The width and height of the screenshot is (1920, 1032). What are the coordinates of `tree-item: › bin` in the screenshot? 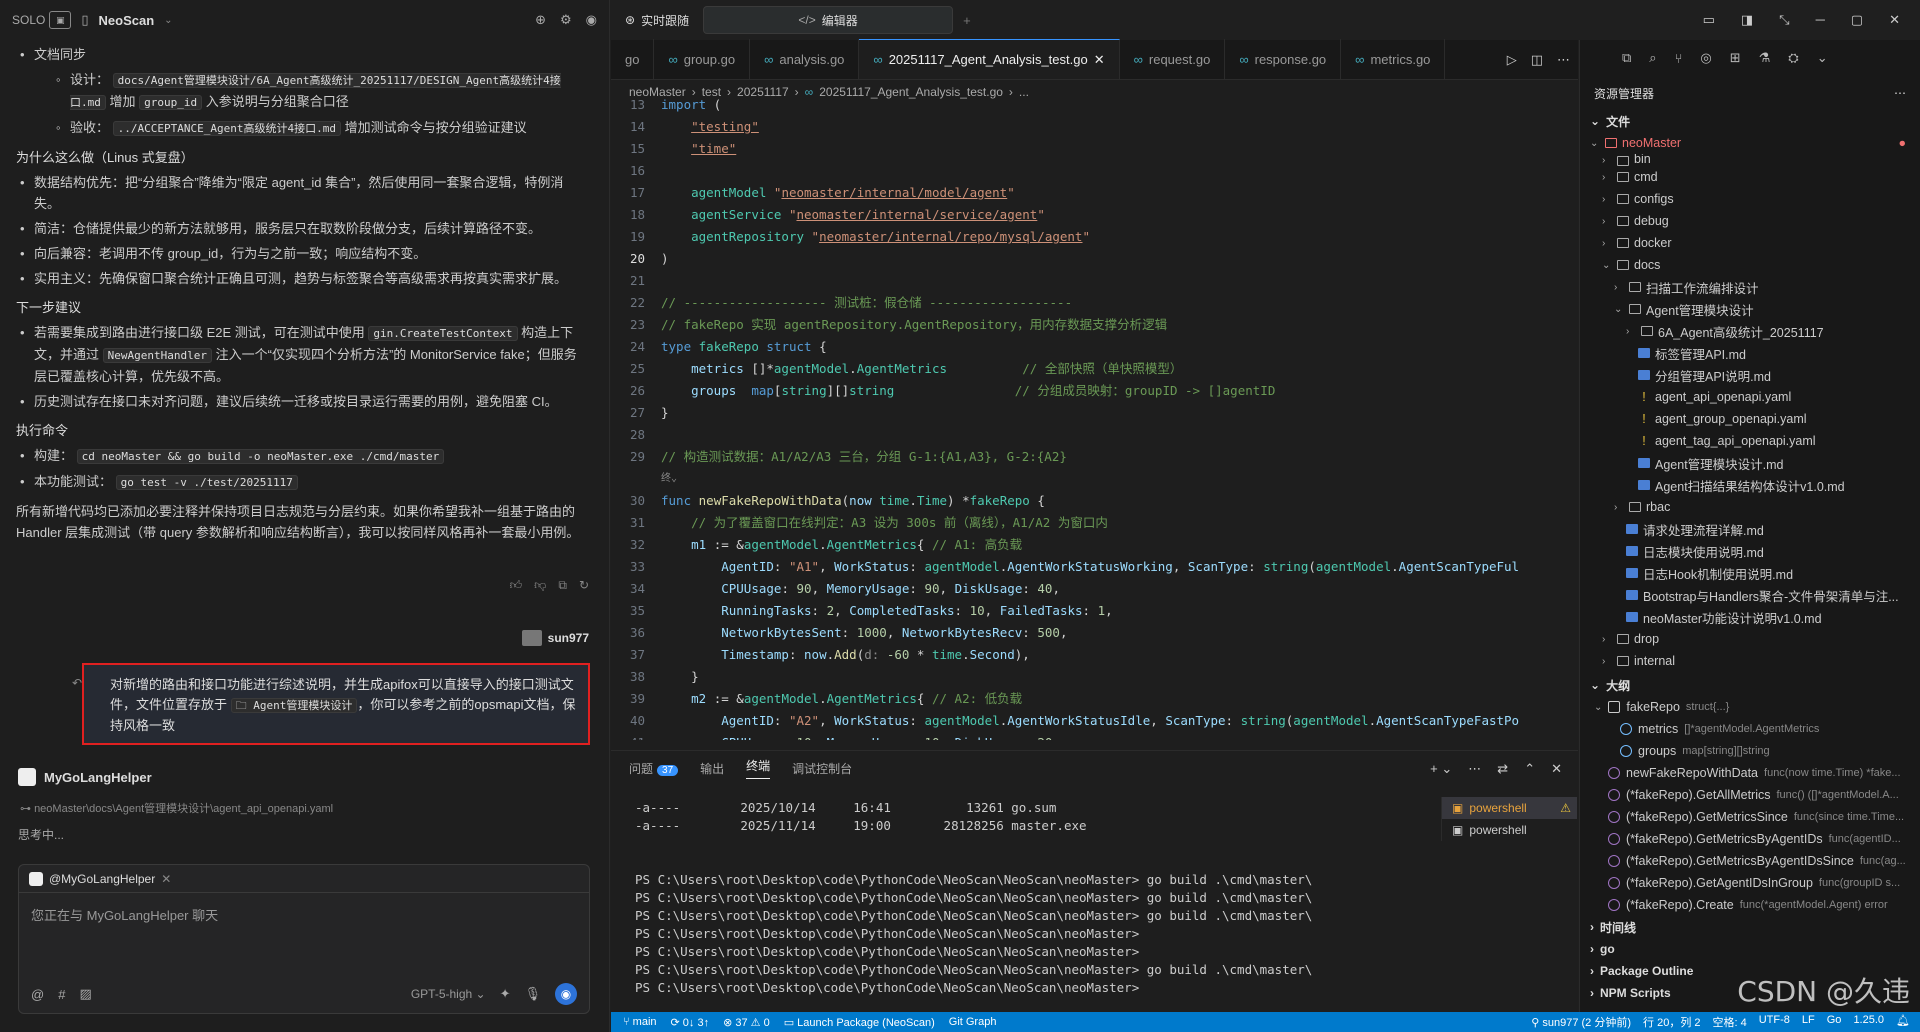 It's located at (1750, 160).